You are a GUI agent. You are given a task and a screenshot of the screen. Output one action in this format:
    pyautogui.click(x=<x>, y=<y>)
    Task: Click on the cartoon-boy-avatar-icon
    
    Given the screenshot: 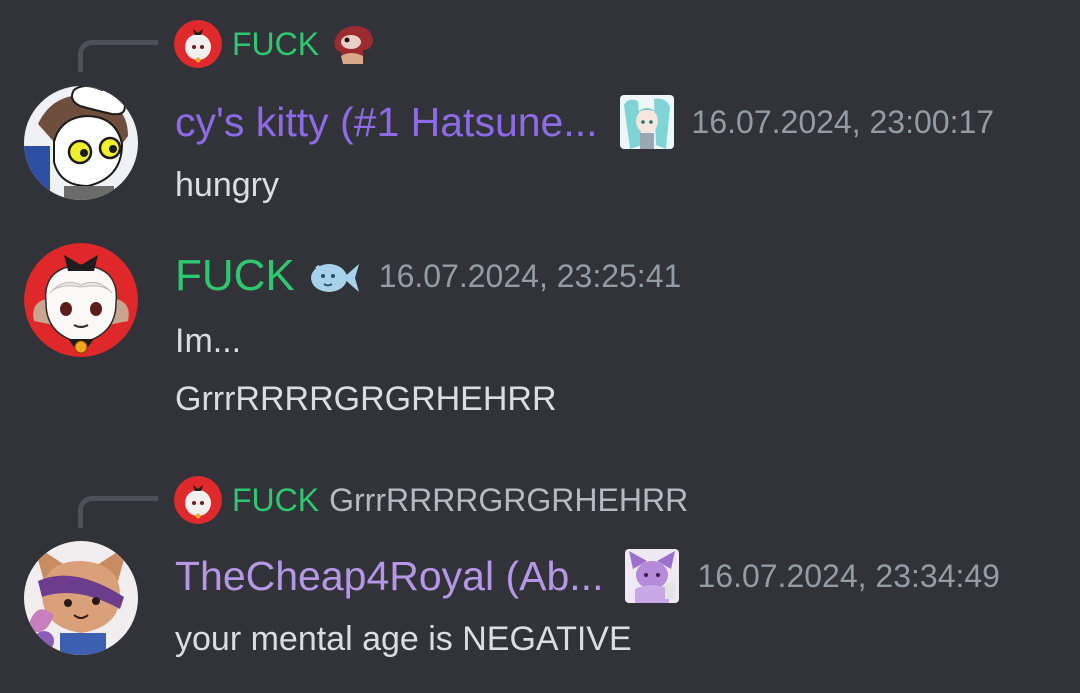 What is the action you would take?
    pyautogui.click(x=81, y=143)
    